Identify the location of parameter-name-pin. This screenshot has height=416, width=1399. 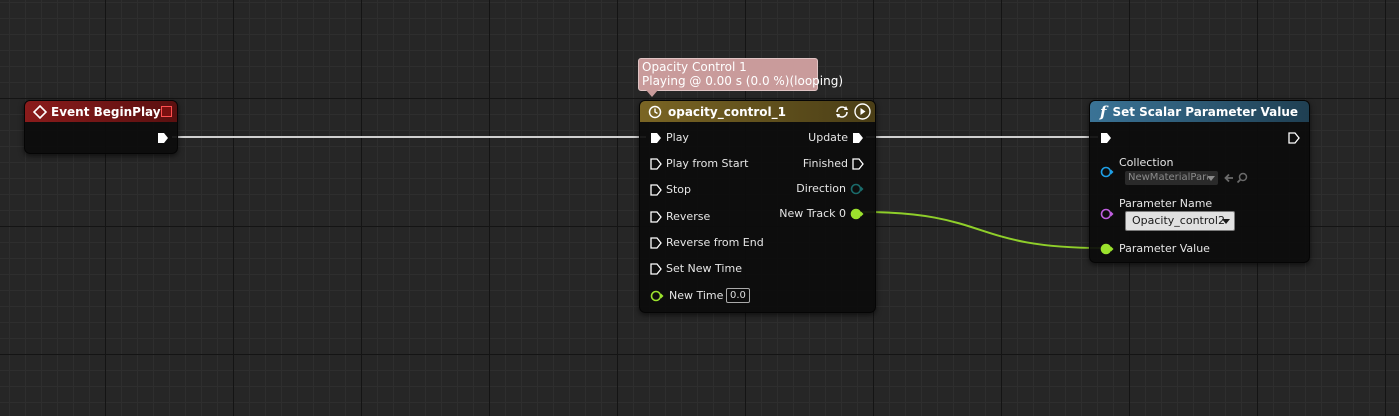
(1107, 214).